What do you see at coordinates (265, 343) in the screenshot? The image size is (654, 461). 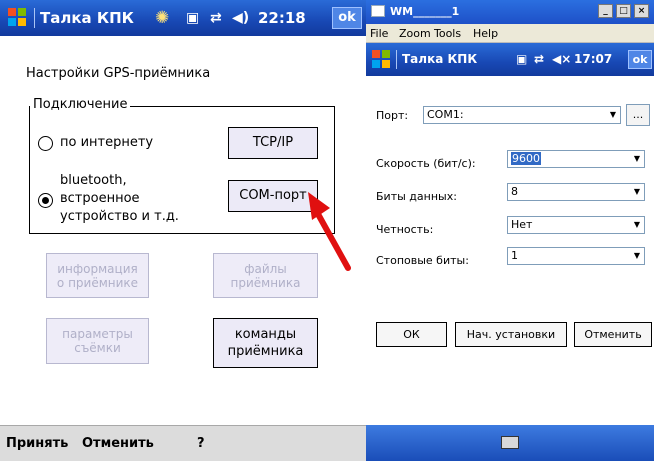 I see `receiver-commands-button: команды приёмника` at bounding box center [265, 343].